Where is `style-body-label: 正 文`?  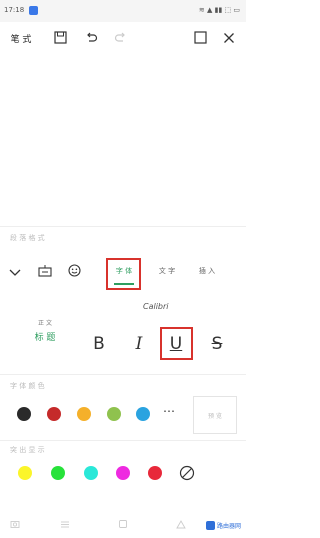
style-body-label: 正 文 is located at coordinates (45, 323).